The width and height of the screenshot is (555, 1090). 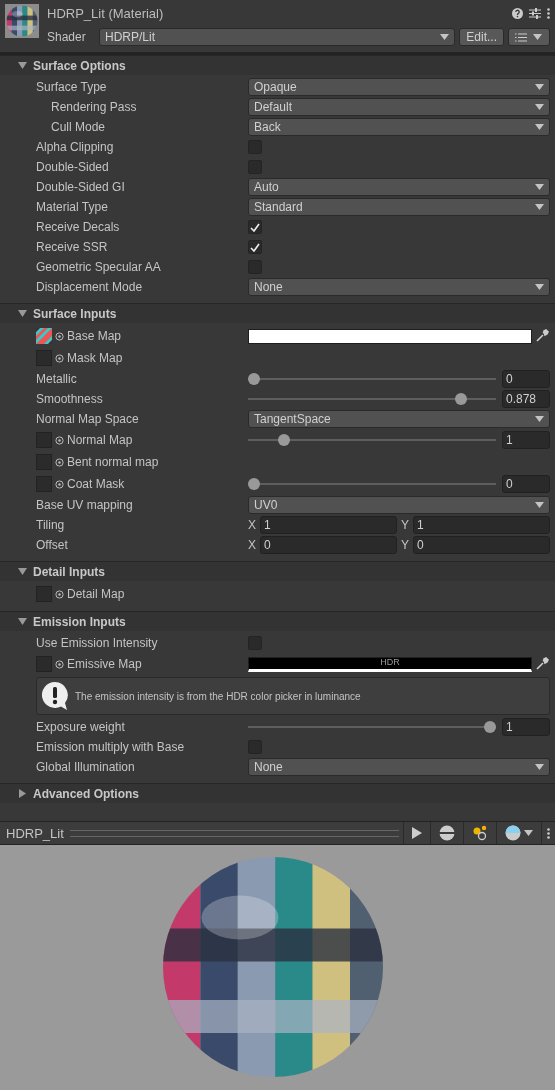 I want to click on field-label: Double-Sided, so click(x=73, y=167).